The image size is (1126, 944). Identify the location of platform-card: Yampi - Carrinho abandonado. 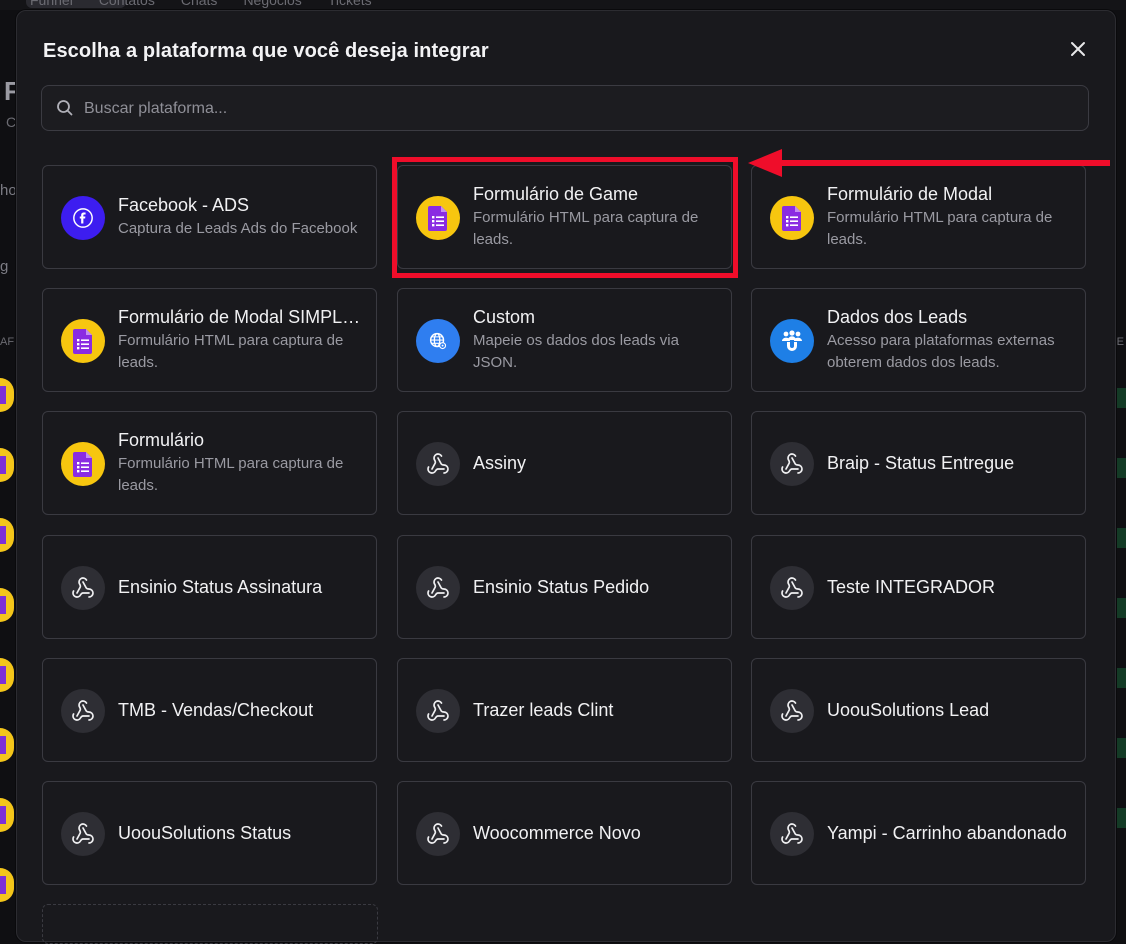
(918, 833).